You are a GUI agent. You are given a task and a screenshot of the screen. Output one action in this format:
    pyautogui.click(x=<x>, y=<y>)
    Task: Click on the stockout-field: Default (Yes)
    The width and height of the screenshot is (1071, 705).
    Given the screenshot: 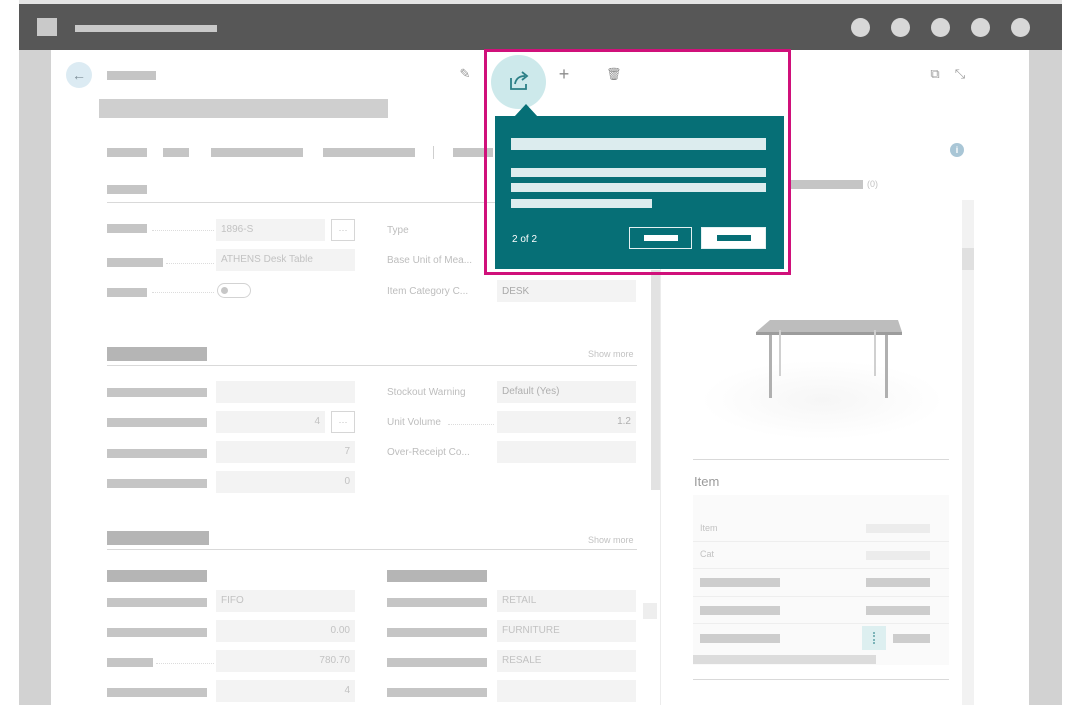 What is the action you would take?
    pyautogui.click(x=566, y=392)
    